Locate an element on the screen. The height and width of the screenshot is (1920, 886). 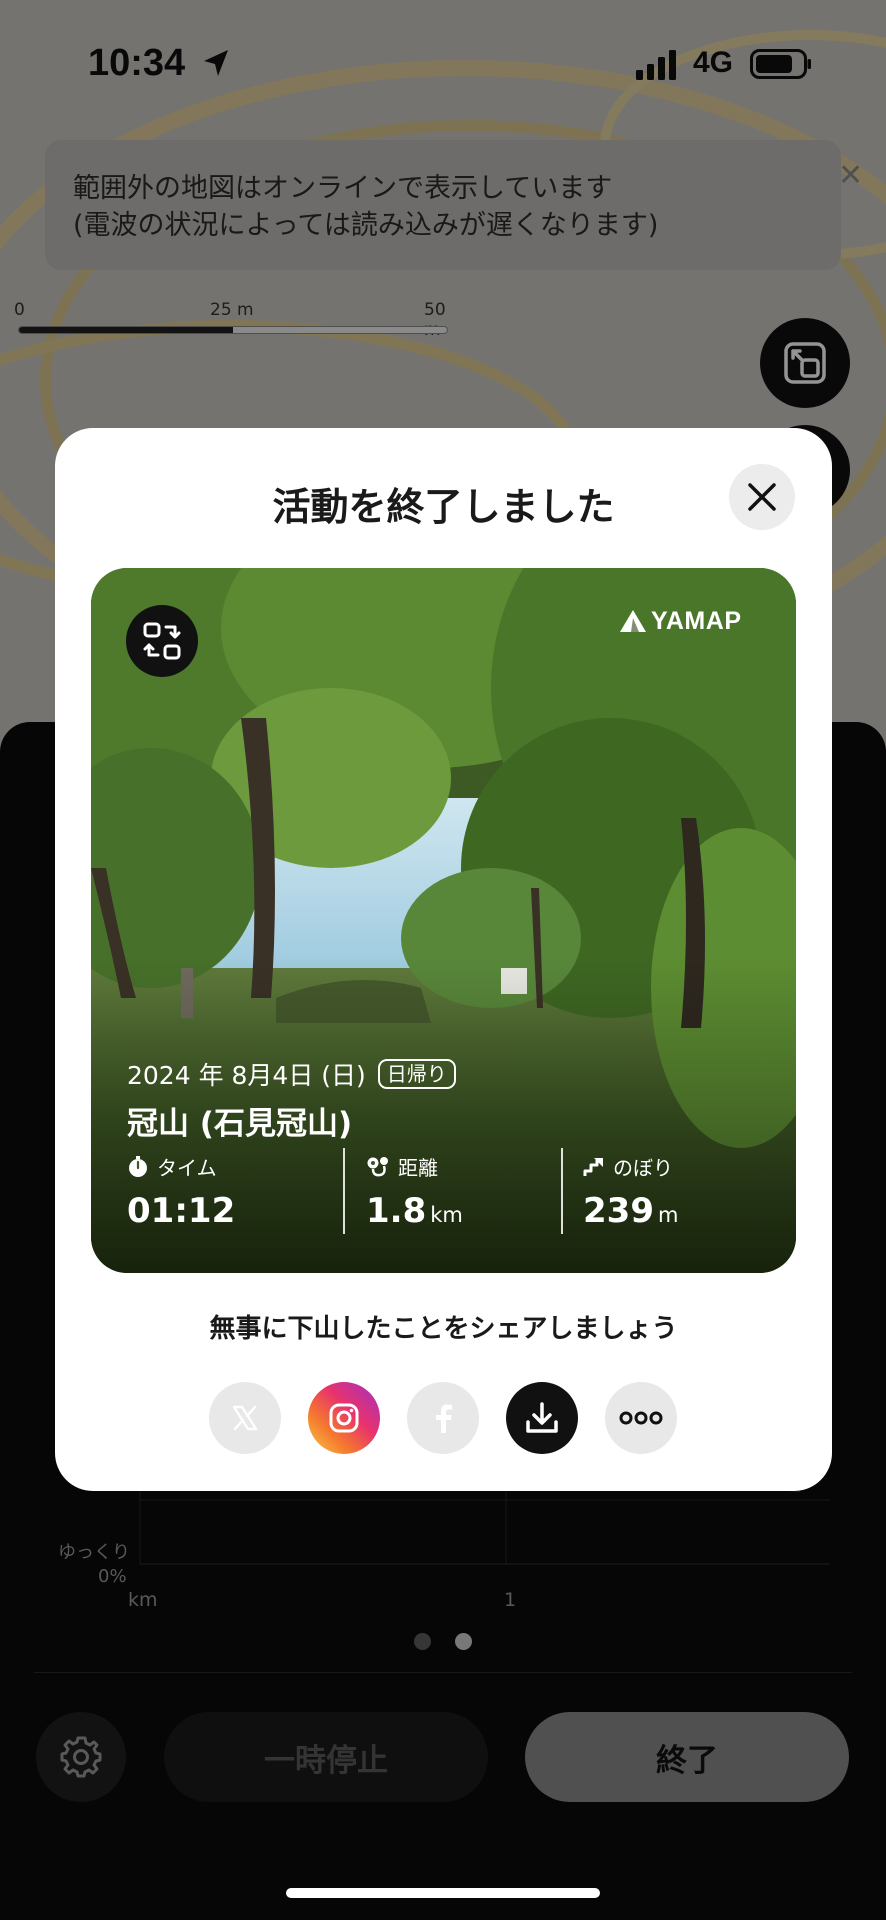
close-icon is located at coordinates (762, 497).